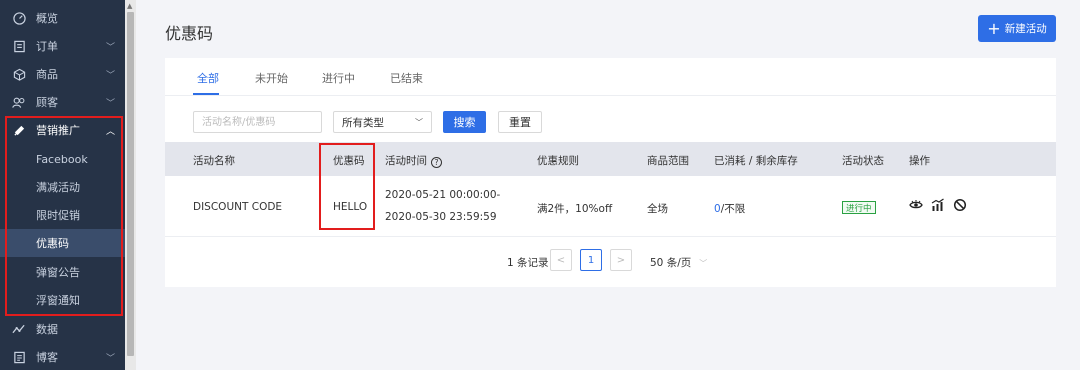 The height and width of the screenshot is (370, 1080). What do you see at coordinates (363, 122) in the screenshot?
I see `type-select-value: 所有类型` at bounding box center [363, 122].